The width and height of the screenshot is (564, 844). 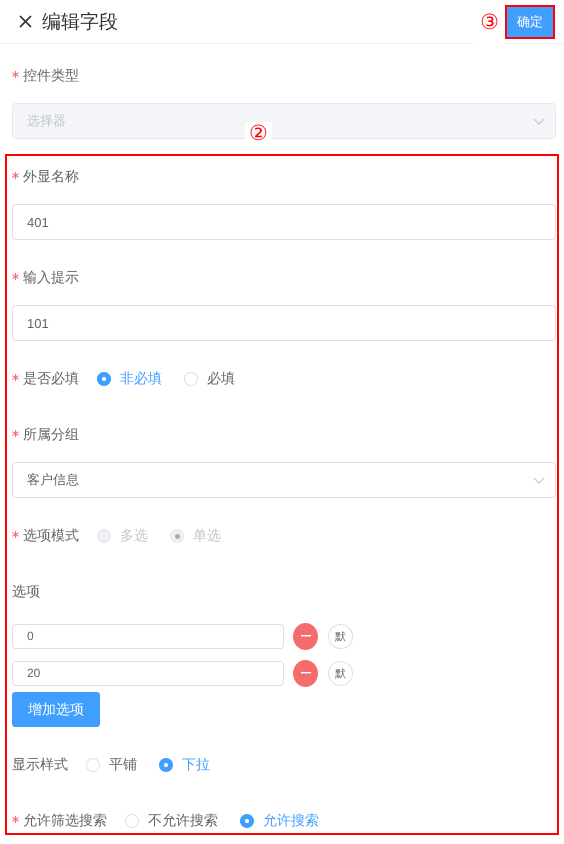 What do you see at coordinates (148, 636) in the screenshot?
I see `input-field: 0` at bounding box center [148, 636].